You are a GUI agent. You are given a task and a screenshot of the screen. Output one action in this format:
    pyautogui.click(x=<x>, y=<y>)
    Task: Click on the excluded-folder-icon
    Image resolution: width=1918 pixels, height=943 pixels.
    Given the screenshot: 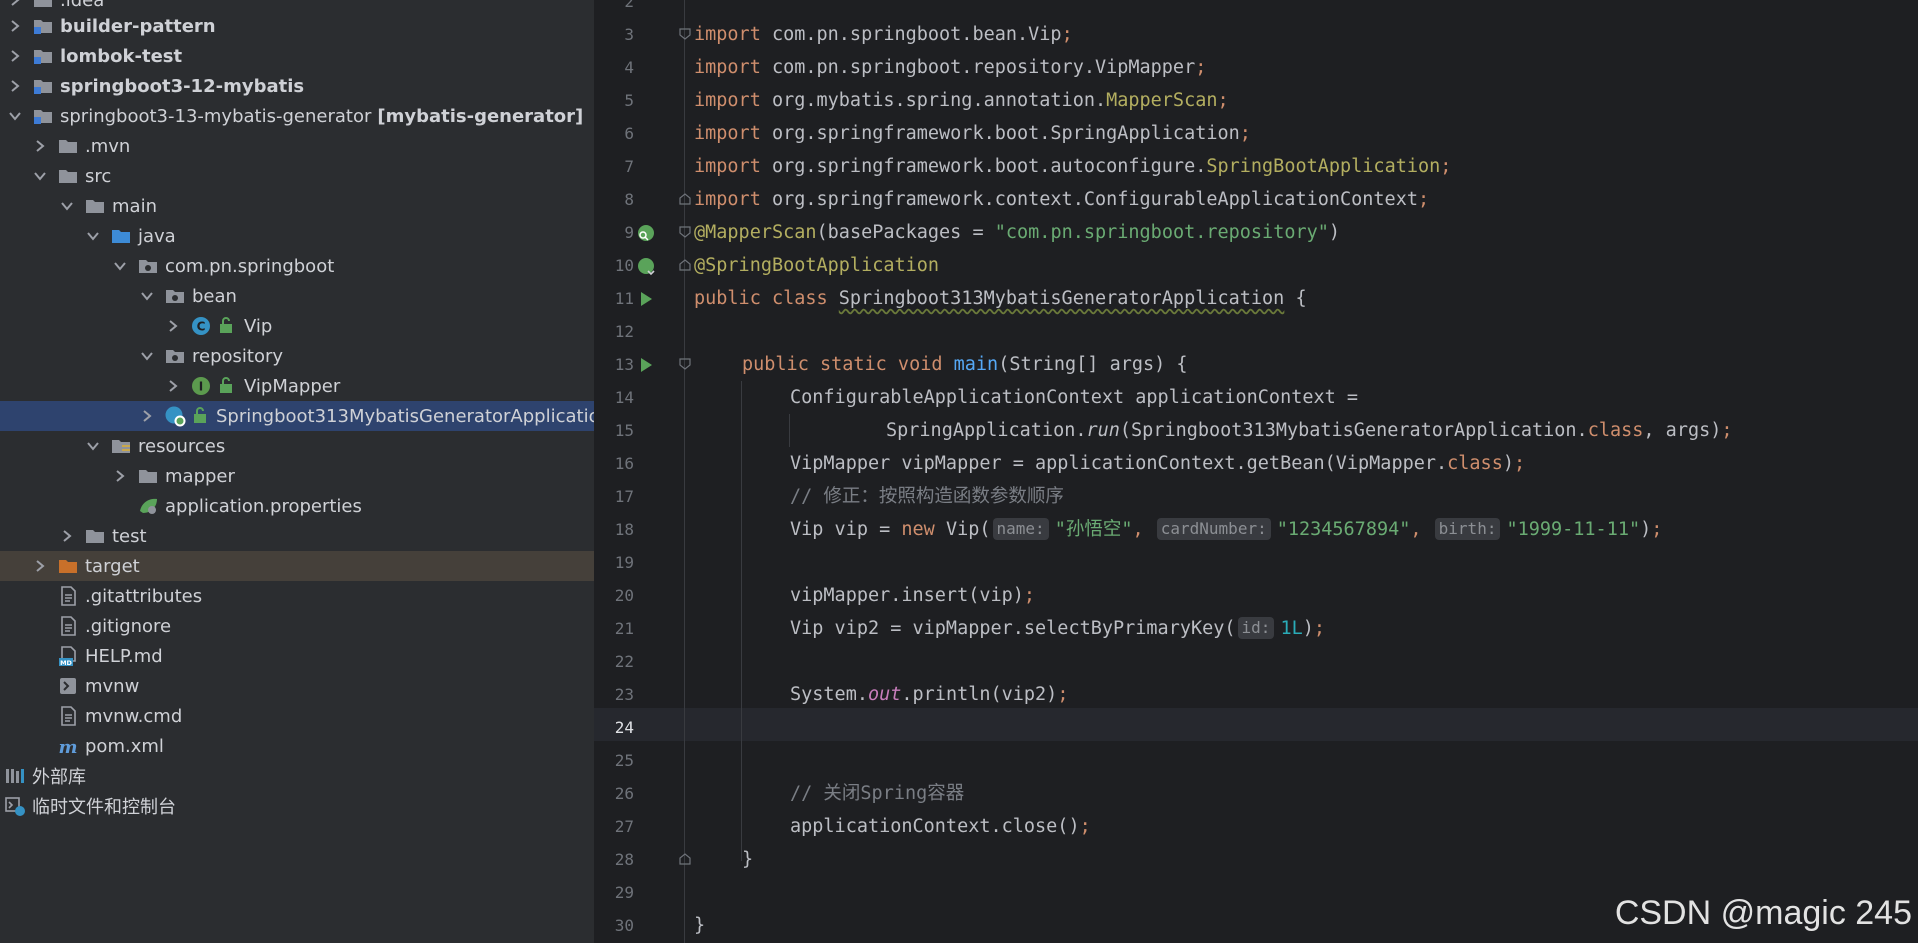 What is the action you would take?
    pyautogui.click(x=68, y=566)
    